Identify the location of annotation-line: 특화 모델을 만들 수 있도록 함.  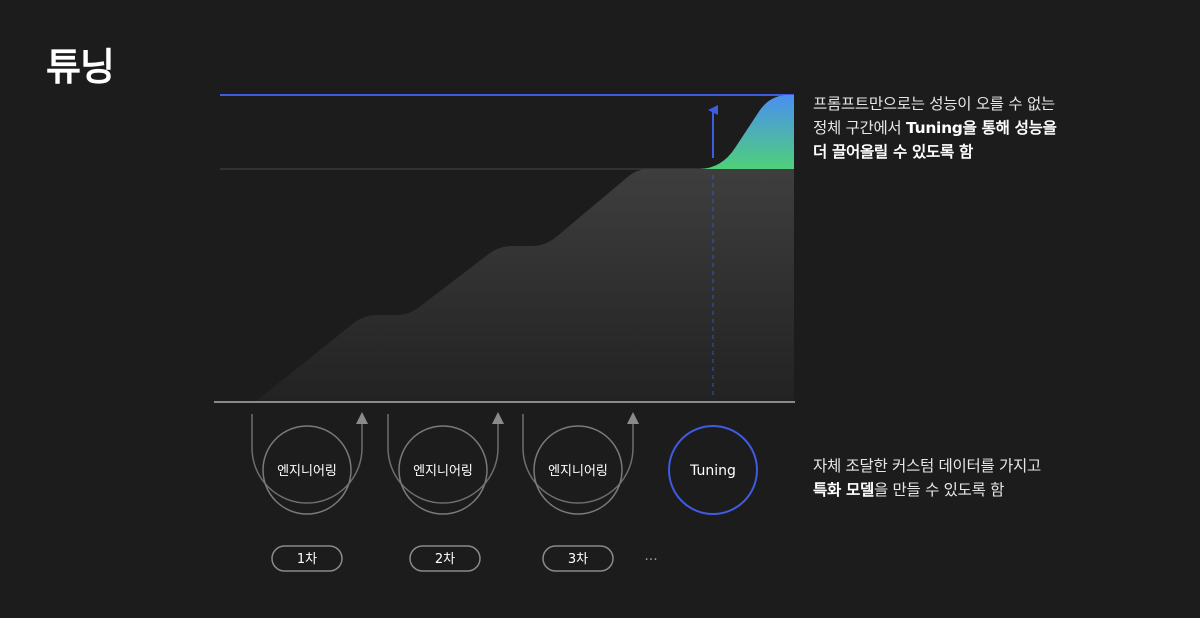
(927, 490).